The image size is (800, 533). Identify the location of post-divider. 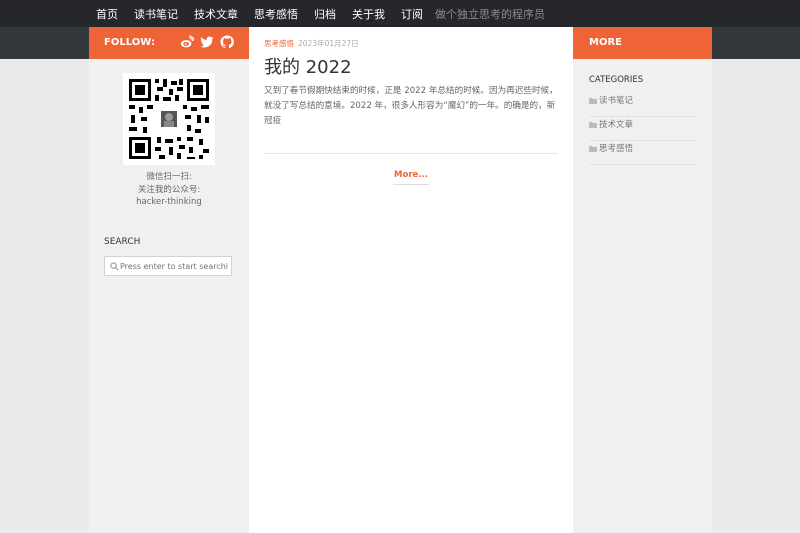
(411, 153).